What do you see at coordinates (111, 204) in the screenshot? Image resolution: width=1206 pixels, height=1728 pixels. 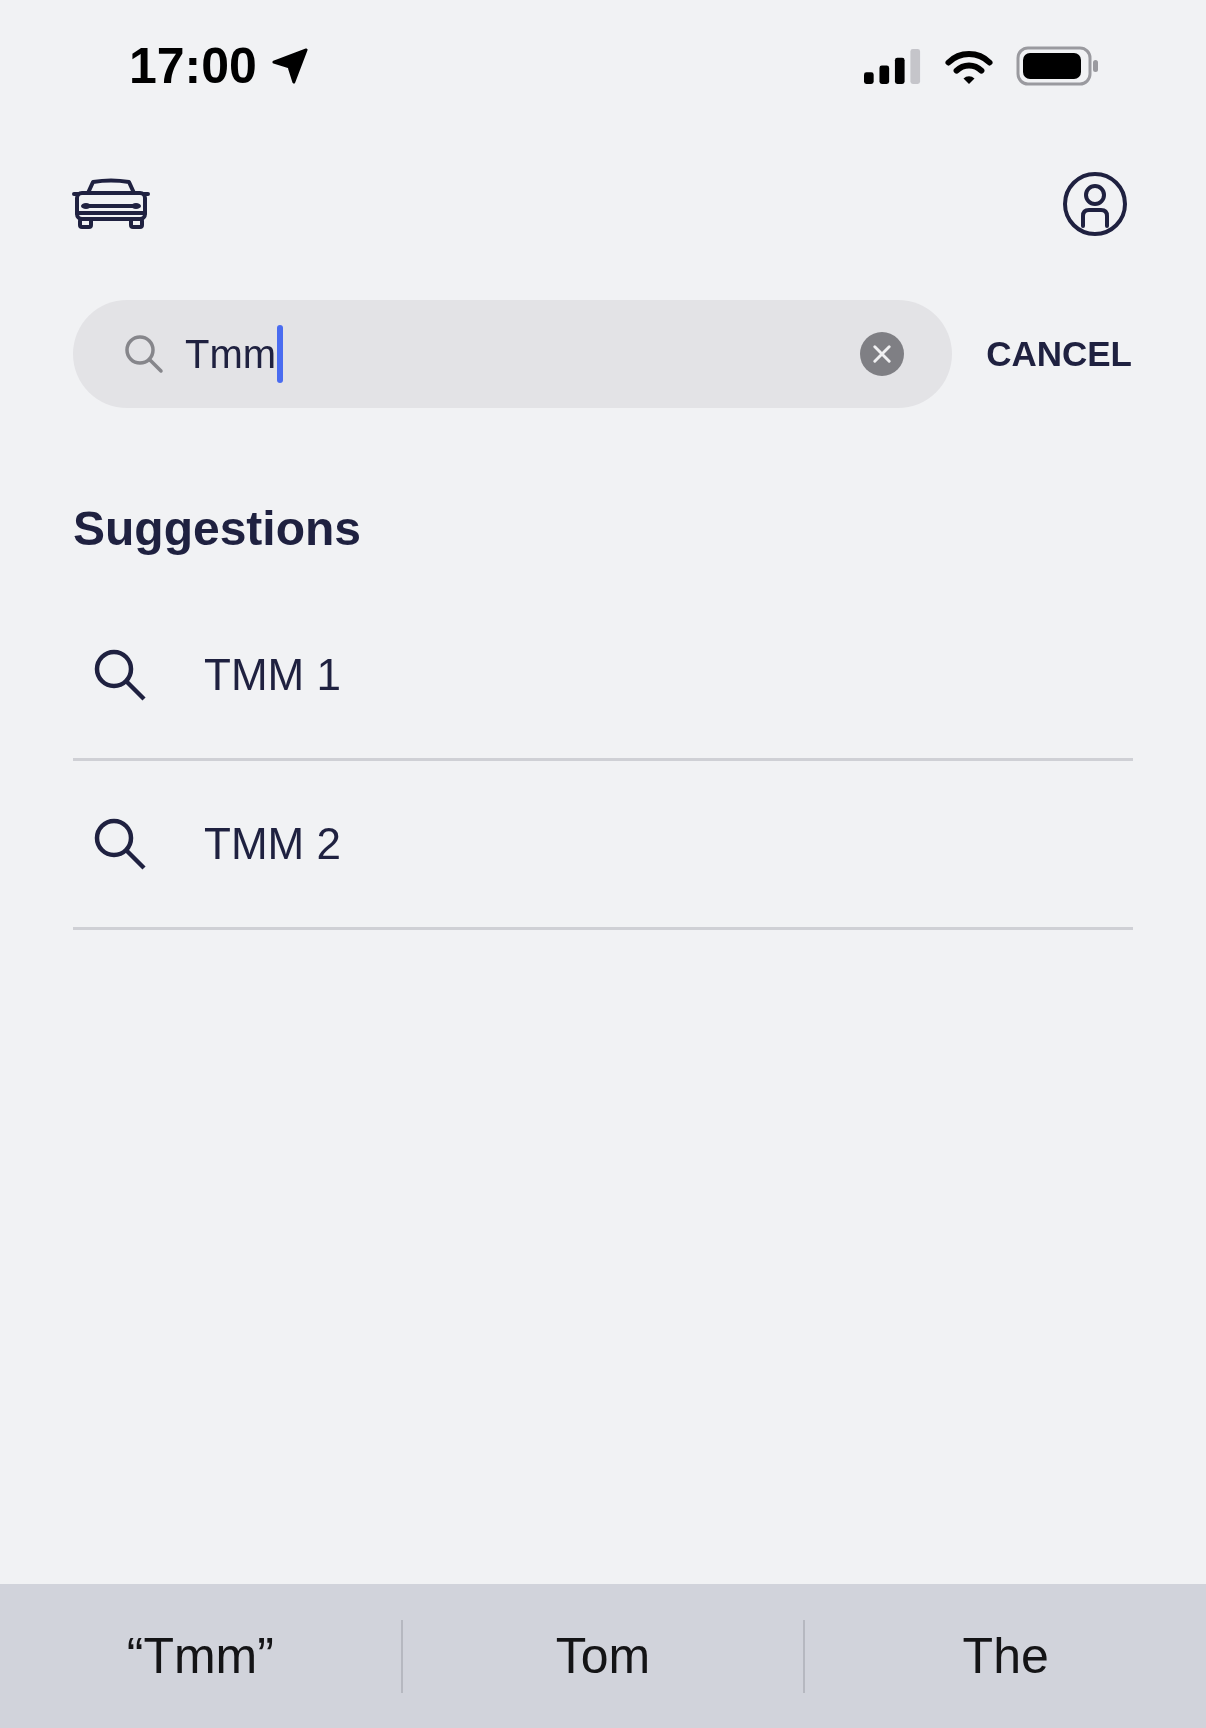 I see `car-icon` at bounding box center [111, 204].